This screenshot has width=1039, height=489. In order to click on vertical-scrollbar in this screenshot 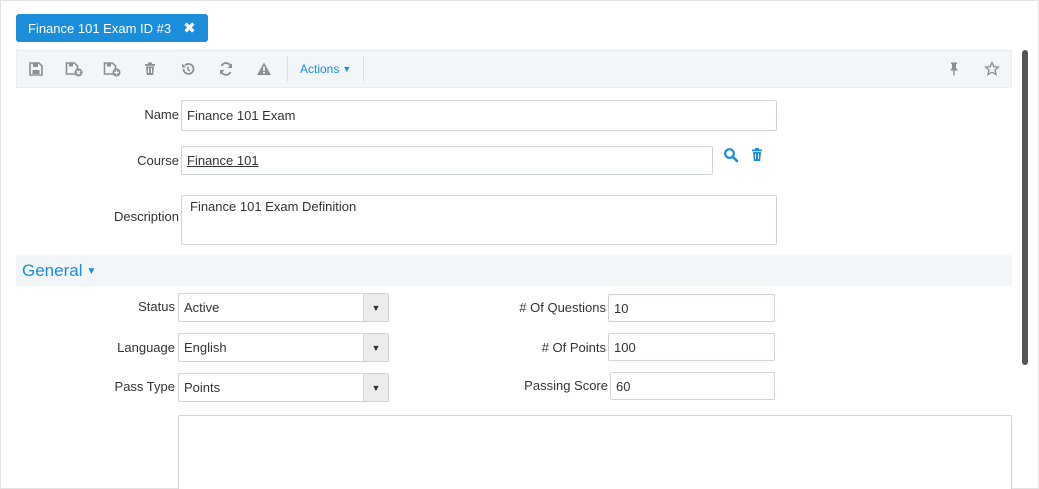, I will do `click(1025, 207)`.